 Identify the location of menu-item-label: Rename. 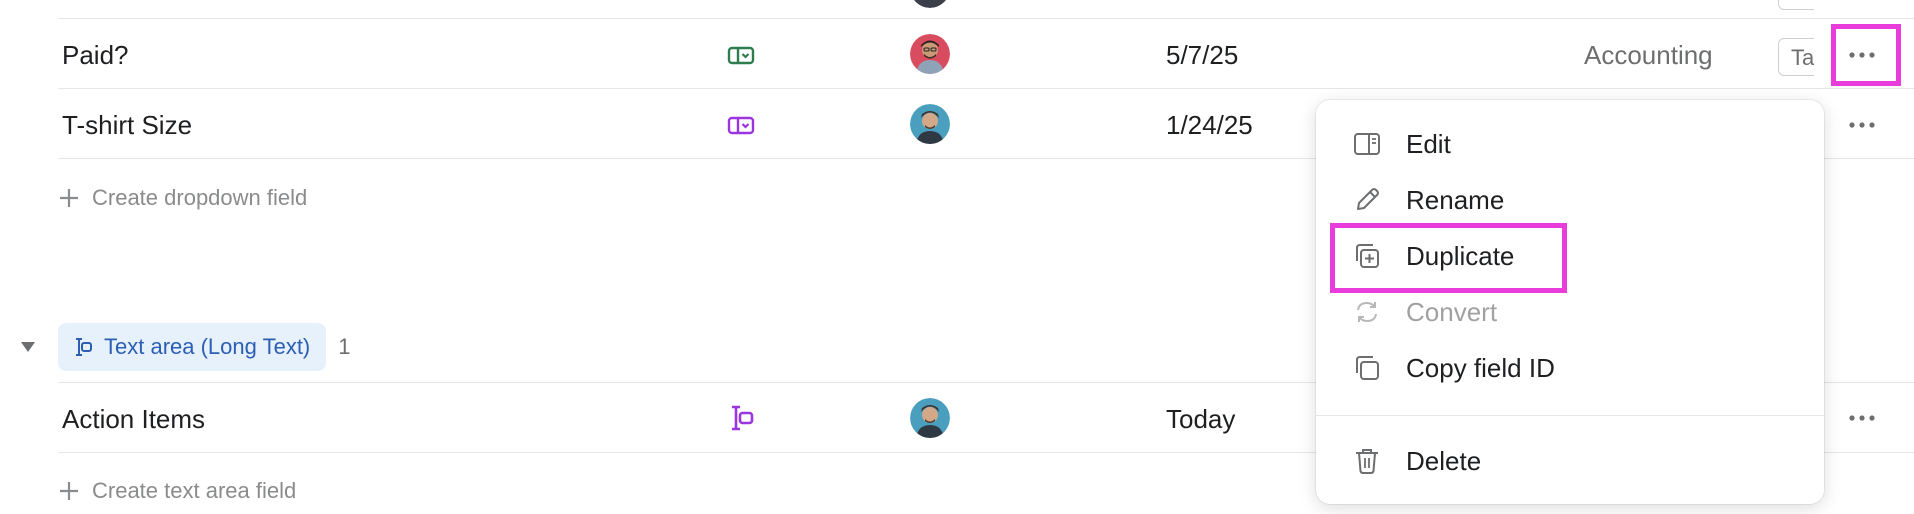
(1455, 199).